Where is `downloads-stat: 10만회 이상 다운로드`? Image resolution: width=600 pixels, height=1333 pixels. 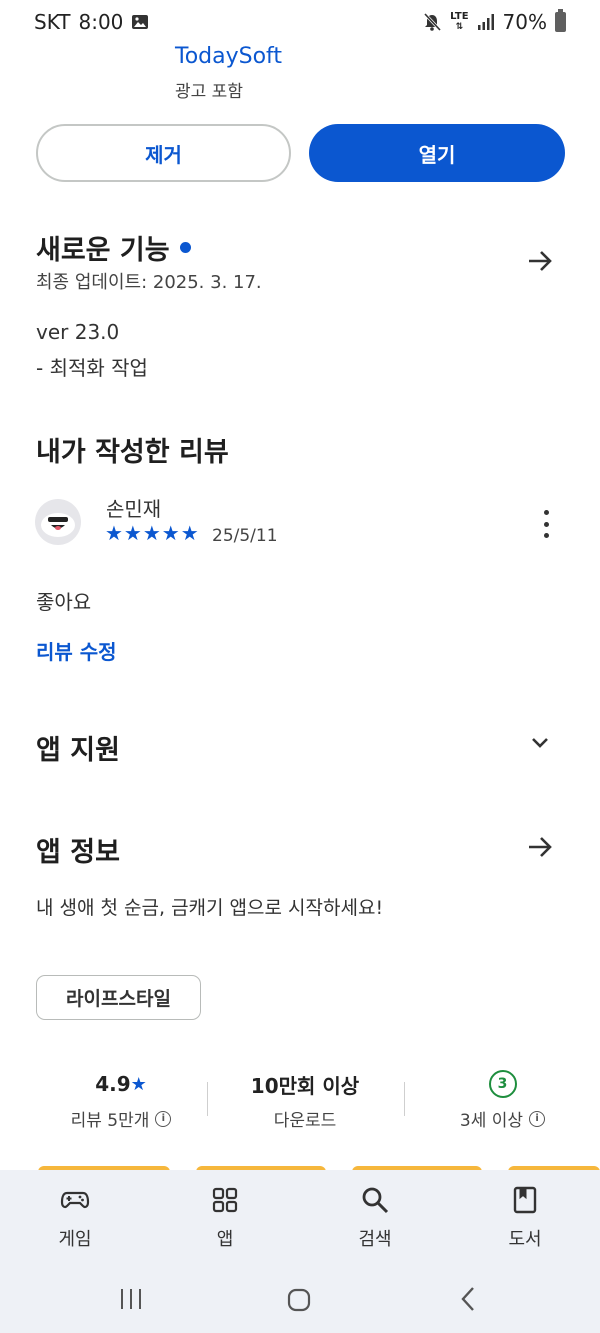
downloads-stat: 10만회 이상 다운로드 is located at coordinates (305, 1101).